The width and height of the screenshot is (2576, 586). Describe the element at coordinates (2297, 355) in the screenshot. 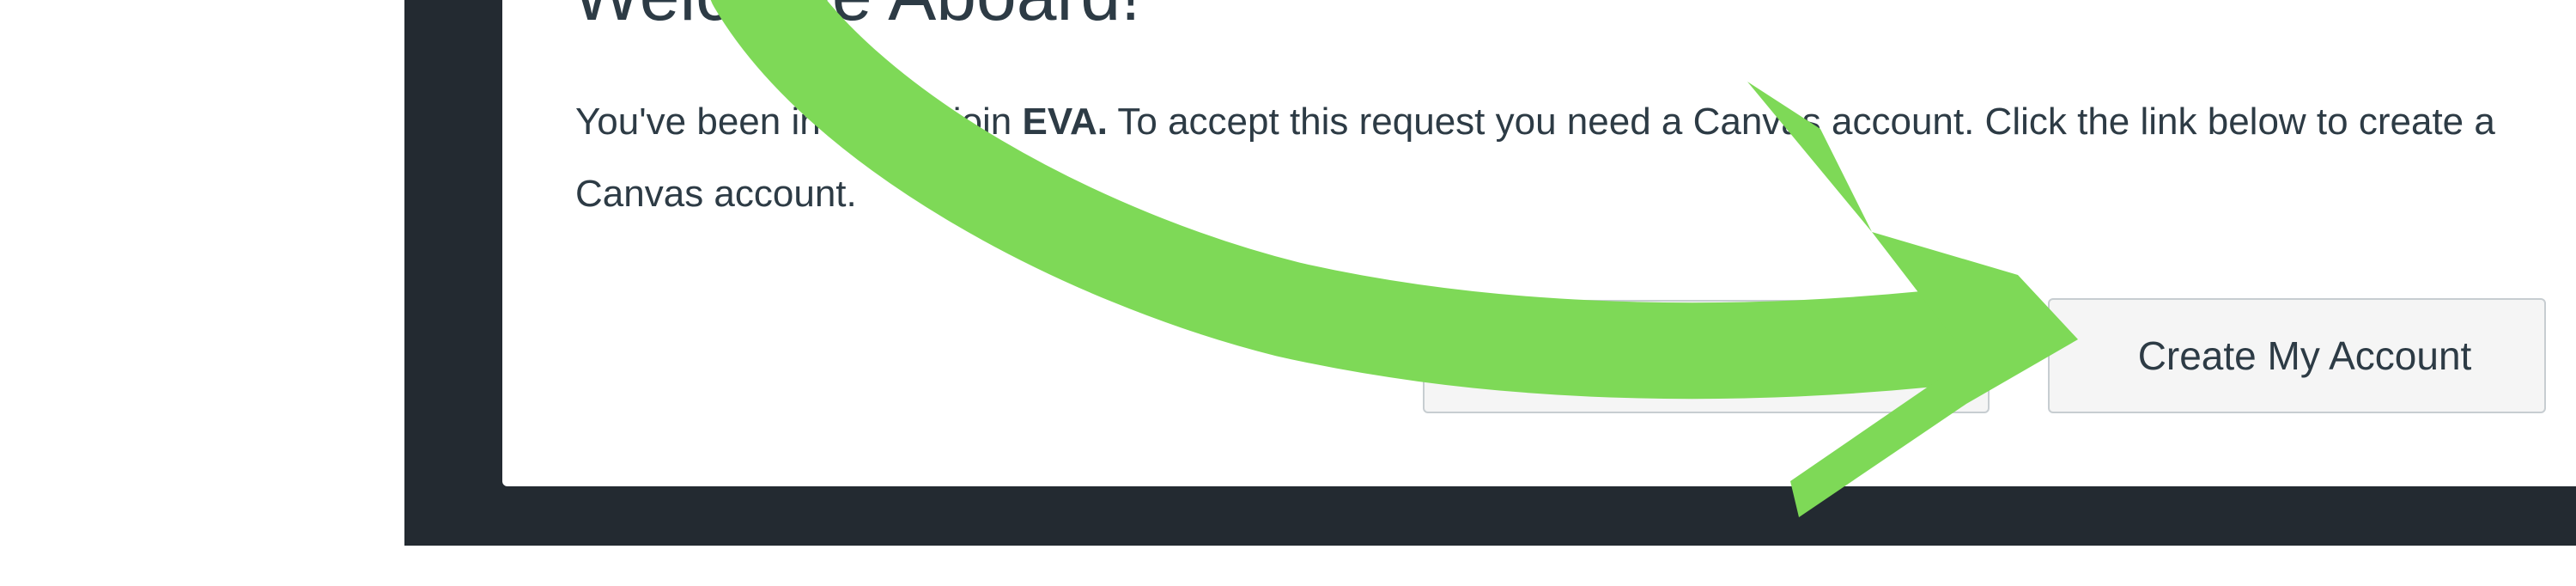

I see `create-account-button: Create My Account` at that location.